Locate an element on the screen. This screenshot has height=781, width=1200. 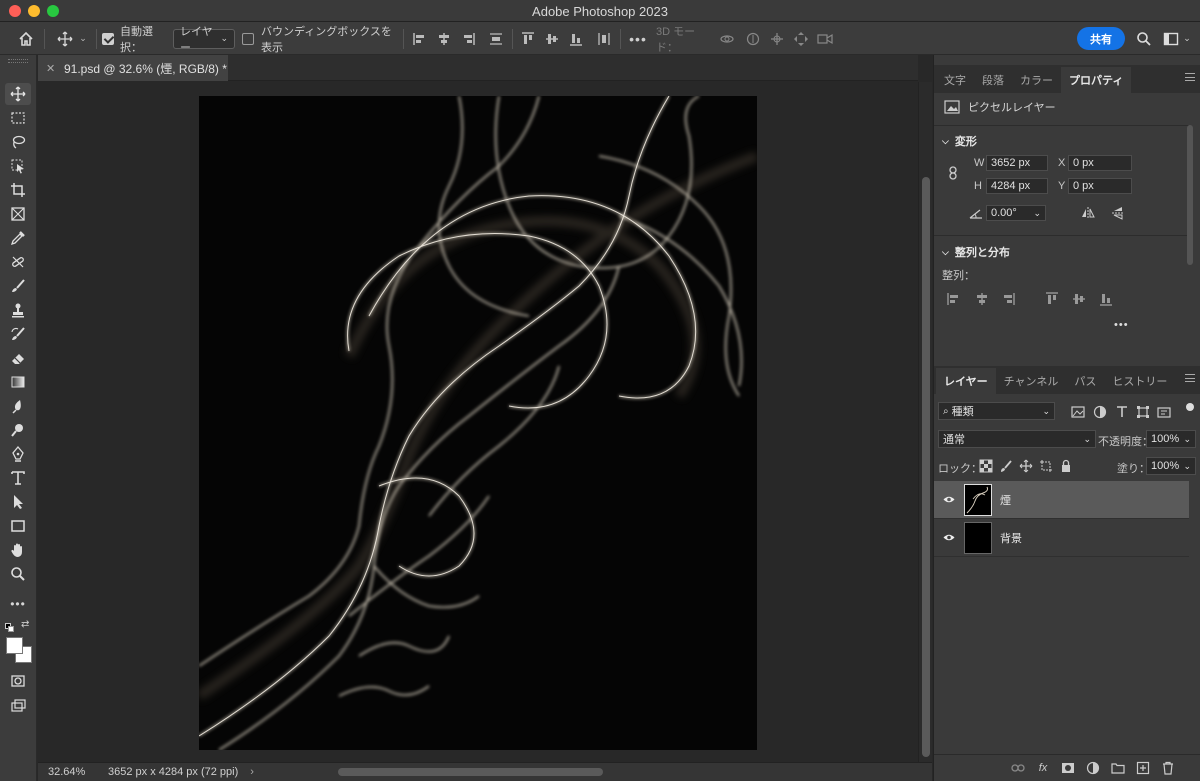
blend-mode-dropdown: 通常 ⌄ is located at coordinates (1017, 439).